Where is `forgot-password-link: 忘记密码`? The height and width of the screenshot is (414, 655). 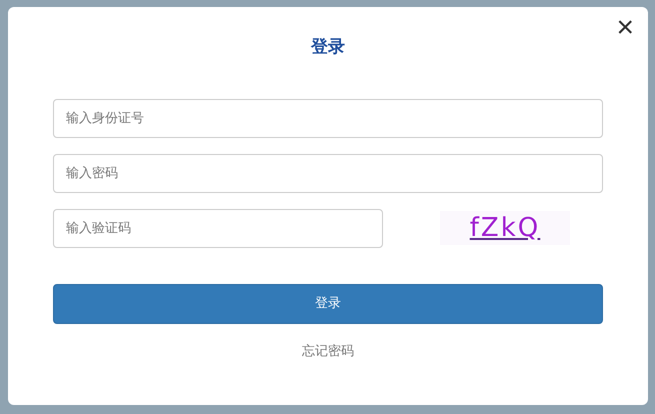
forgot-password-link: 忘记密码 is located at coordinates (328, 351).